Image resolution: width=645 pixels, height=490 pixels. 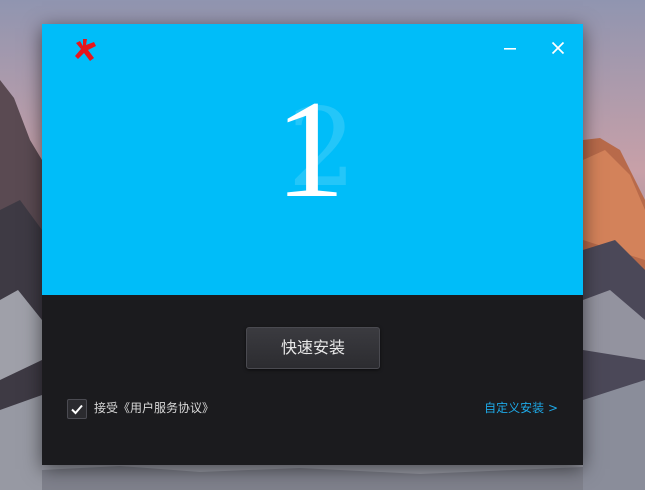 I want to click on minimize-icon, so click(x=510, y=49).